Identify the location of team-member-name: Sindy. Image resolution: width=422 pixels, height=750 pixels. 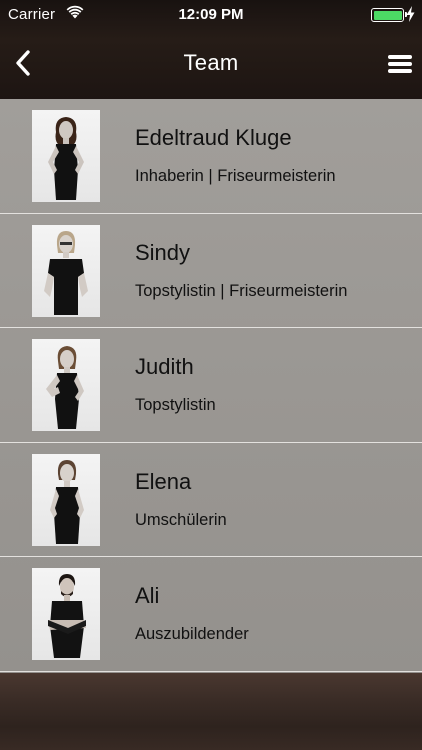
(163, 252).